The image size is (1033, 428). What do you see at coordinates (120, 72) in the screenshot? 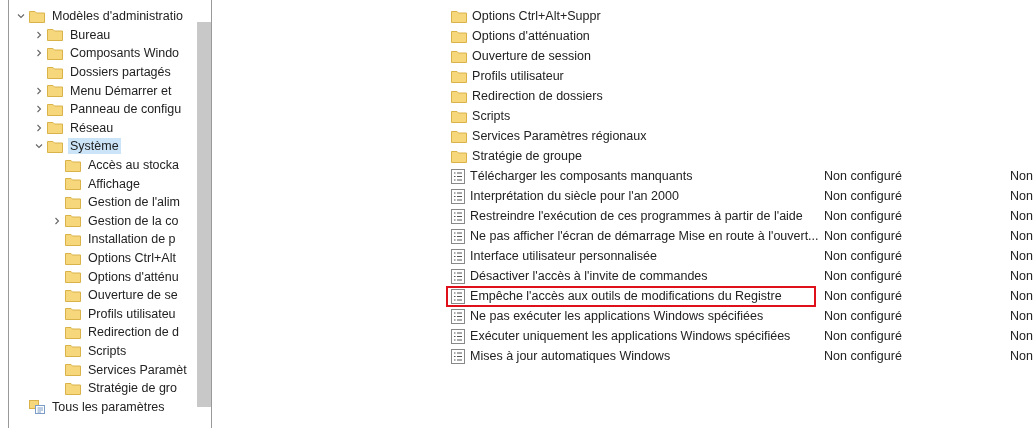
I see `tree-item: Dossiers partagés` at bounding box center [120, 72].